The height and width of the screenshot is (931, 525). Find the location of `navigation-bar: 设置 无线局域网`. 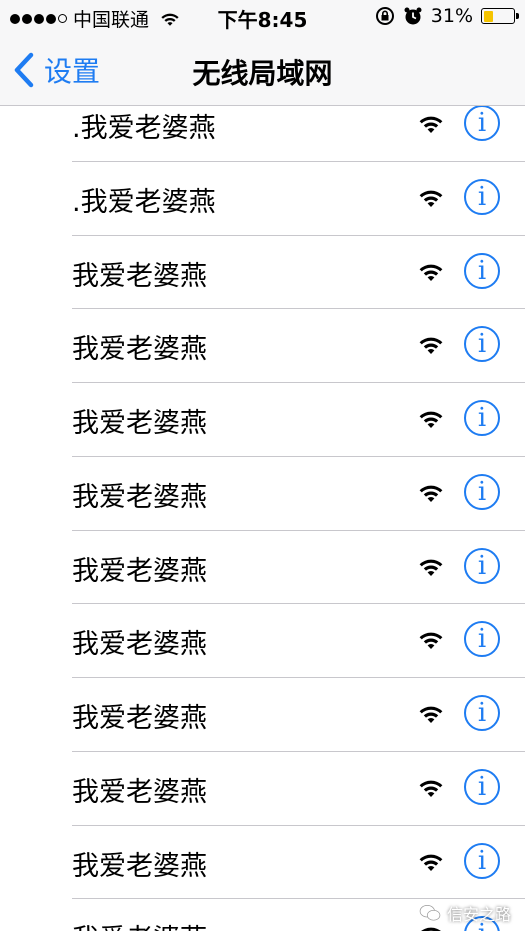

navigation-bar: 设置 无线局域网 is located at coordinates (262, 70).